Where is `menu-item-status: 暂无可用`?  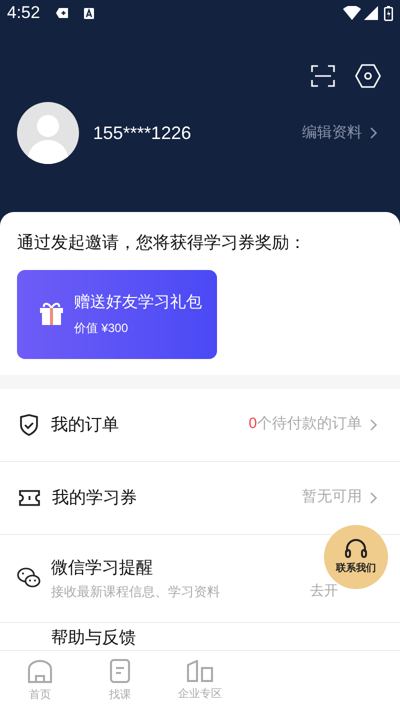
menu-item-status: 暂无可用 is located at coordinates (332, 497).